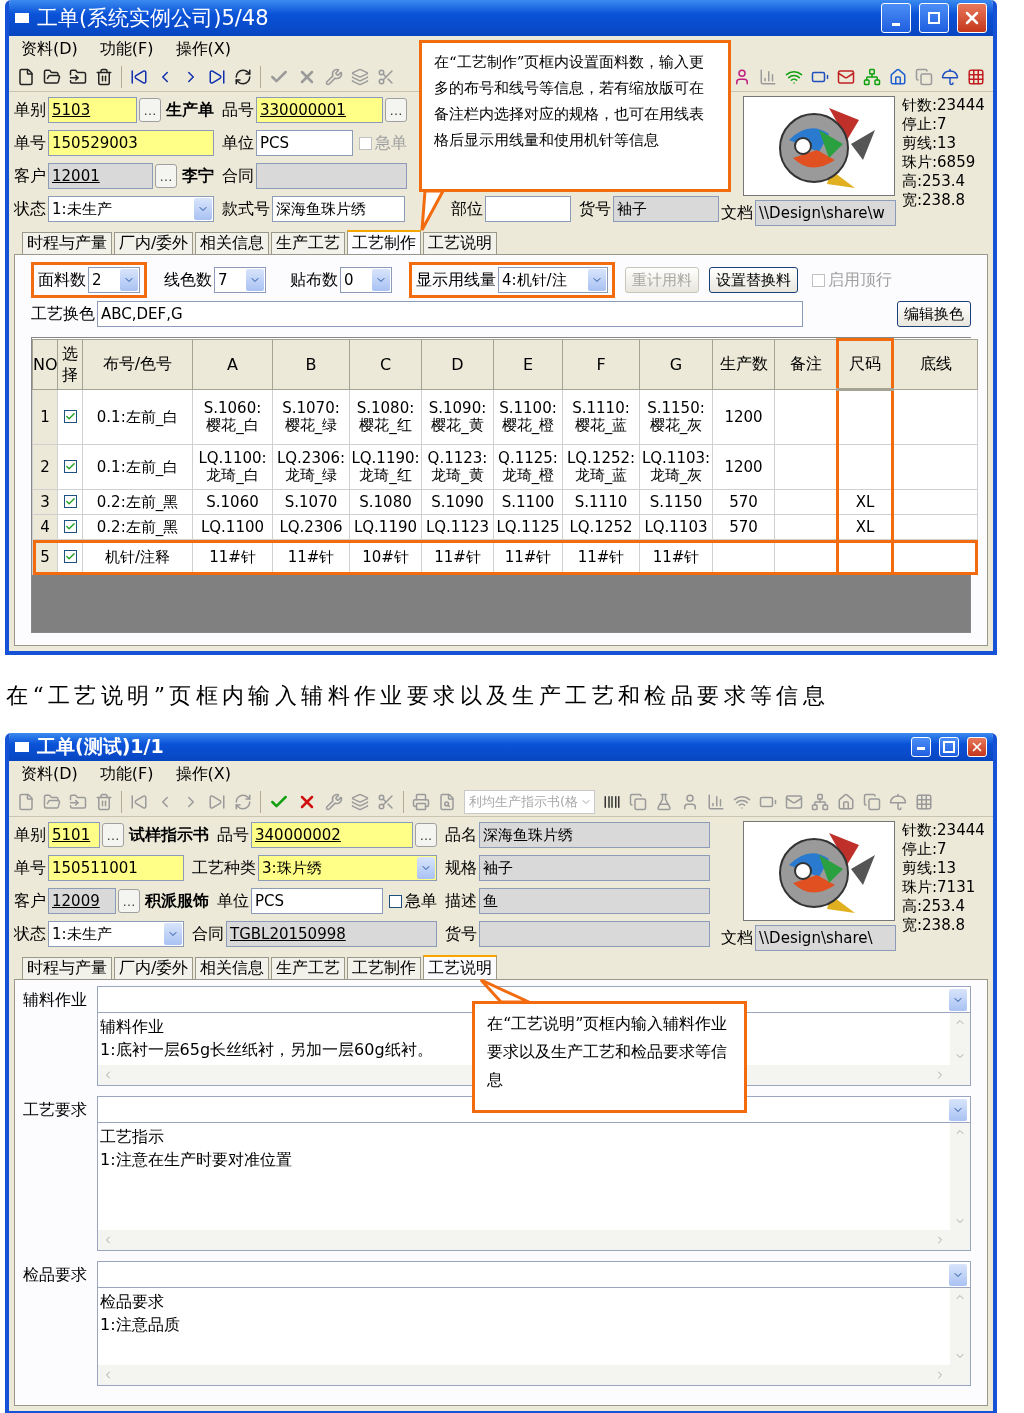 The width and height of the screenshot is (1024, 1413). I want to click on table-cell: S.1060: 樱花_白, so click(232, 417).